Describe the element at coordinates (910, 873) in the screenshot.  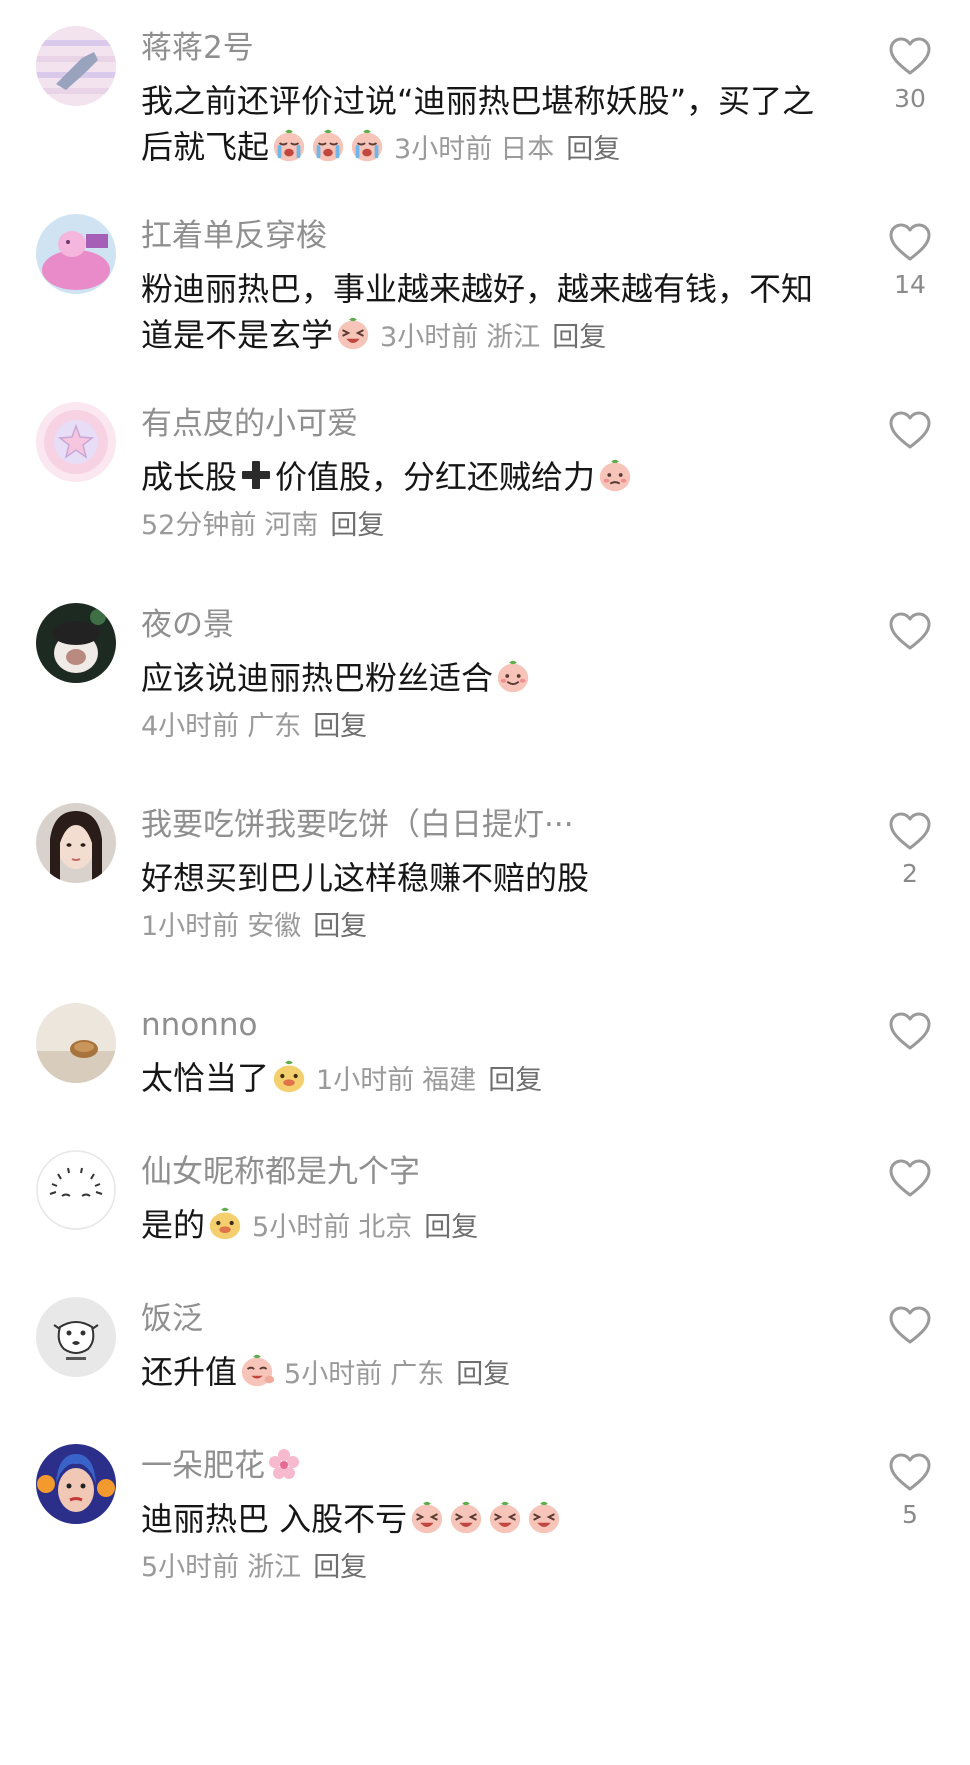
I see `like-count: 2` at that location.